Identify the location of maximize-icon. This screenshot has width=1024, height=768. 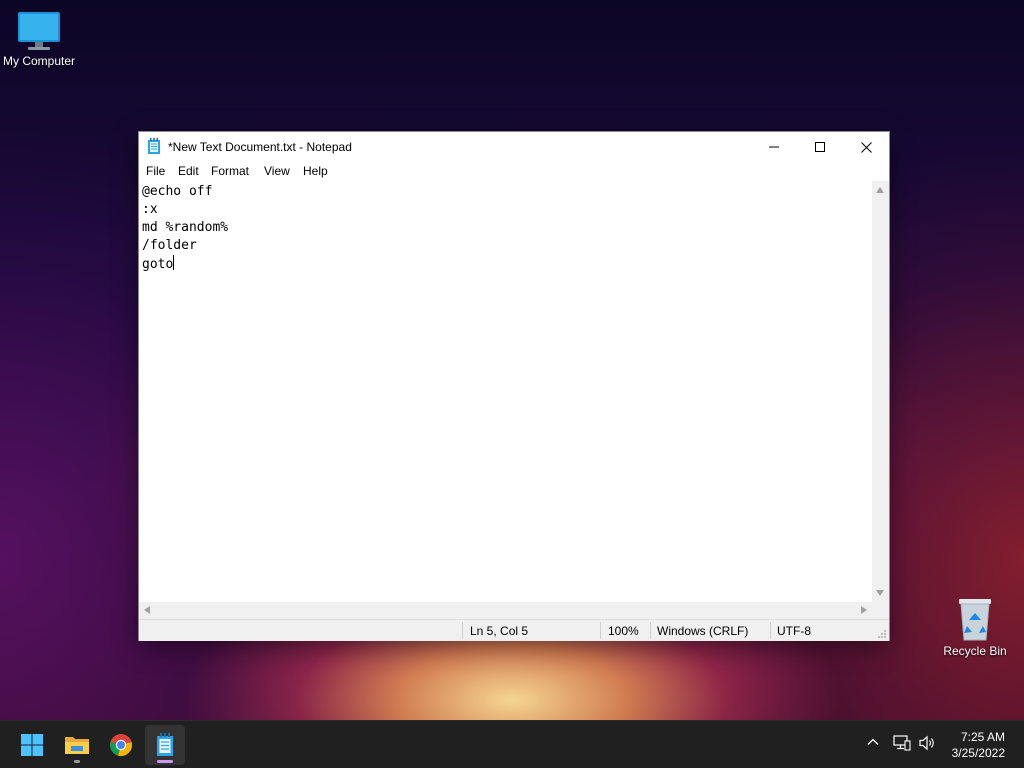
(820, 147).